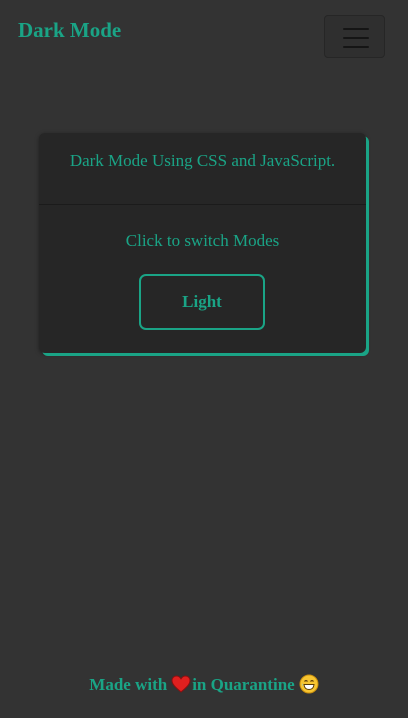 Image resolution: width=408 pixels, height=718 pixels. What do you see at coordinates (69, 30) in the screenshot?
I see `navbar-brand: Dark Mode` at bounding box center [69, 30].